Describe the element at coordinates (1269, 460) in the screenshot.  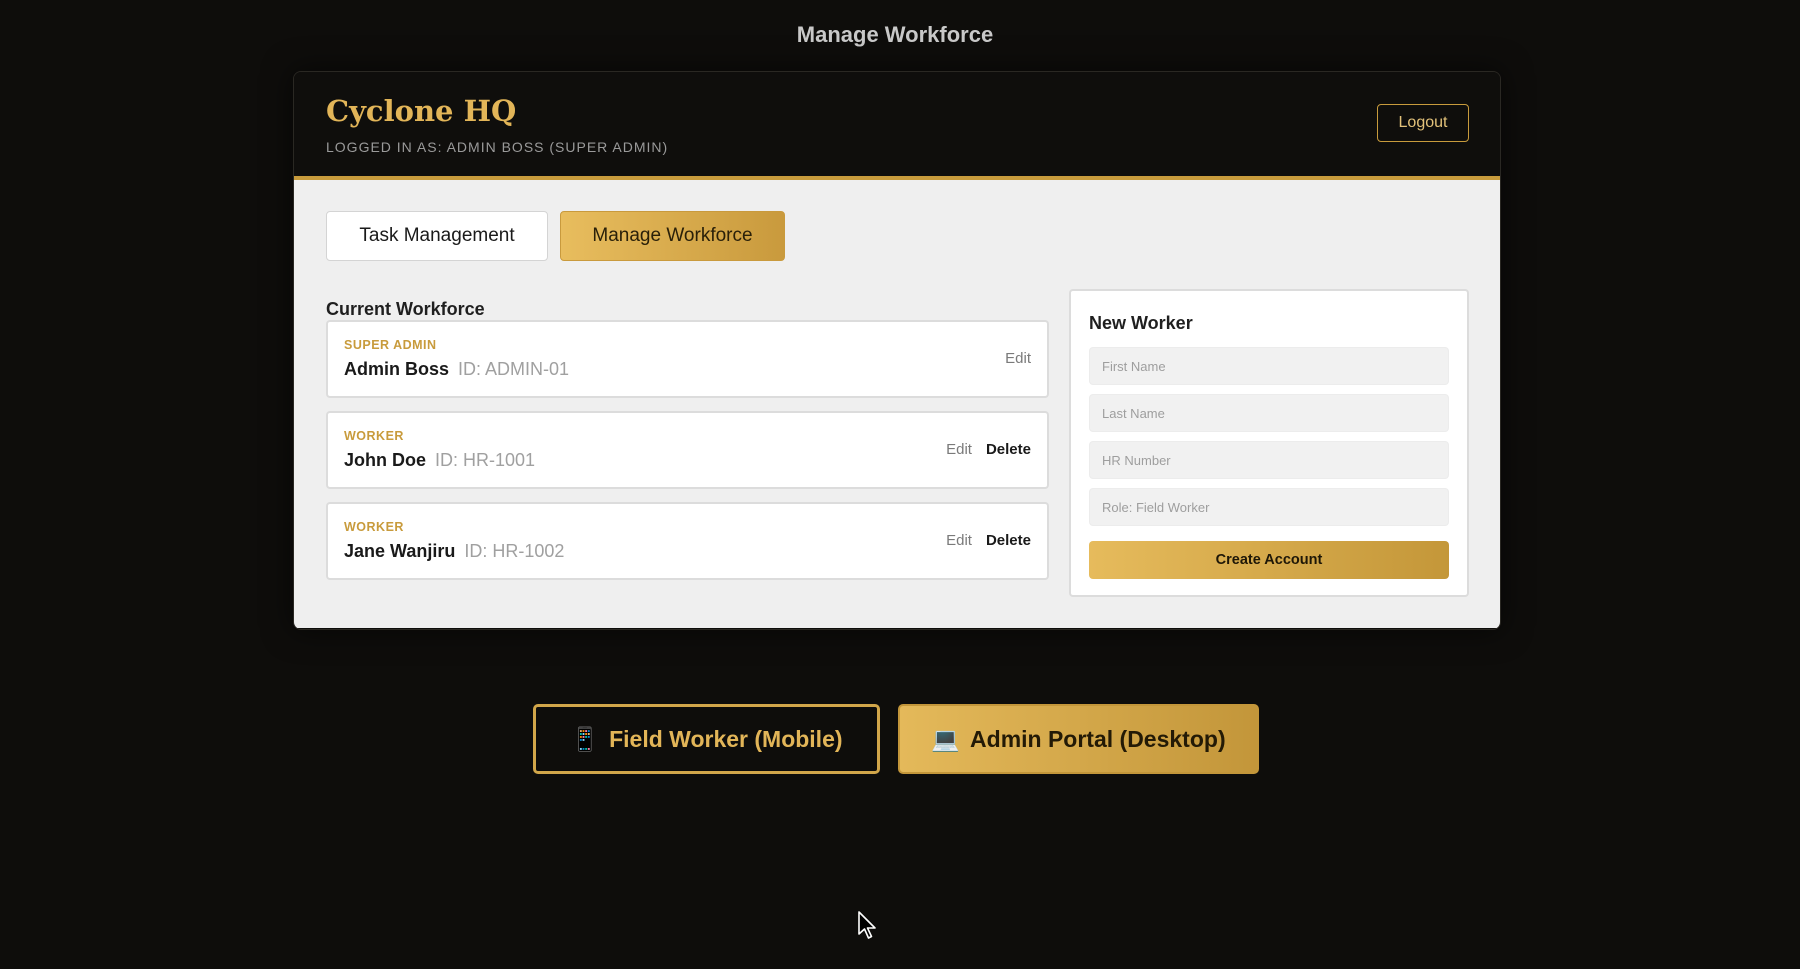
I see `hr-number-input` at that location.